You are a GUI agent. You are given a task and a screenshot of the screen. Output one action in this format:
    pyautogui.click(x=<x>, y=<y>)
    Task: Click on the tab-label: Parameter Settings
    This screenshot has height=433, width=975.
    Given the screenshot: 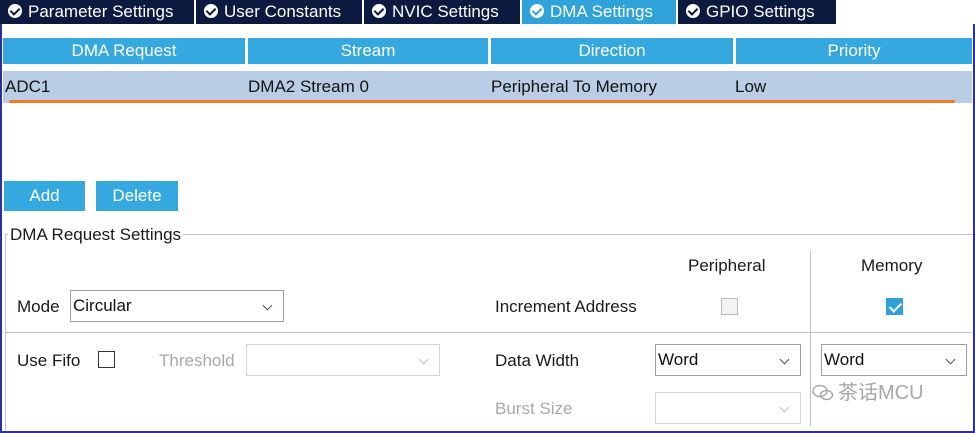 What is the action you would take?
    pyautogui.click(x=101, y=11)
    